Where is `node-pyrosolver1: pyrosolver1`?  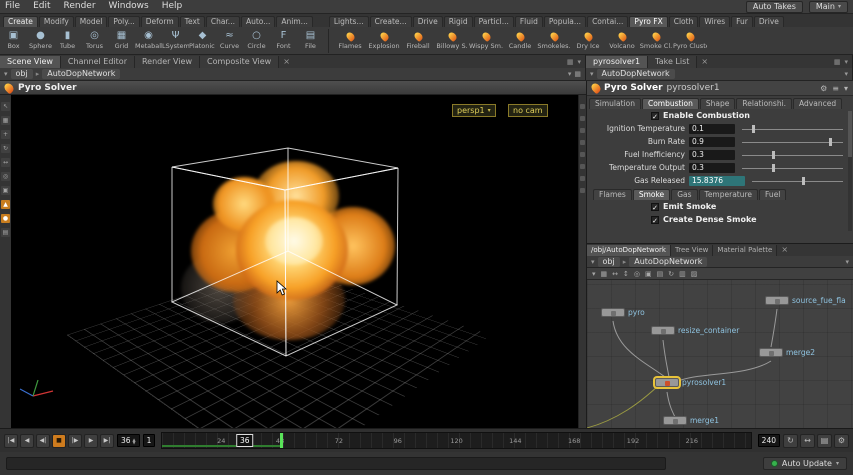
node-pyrosolver1: pyrosolver1 is located at coordinates (690, 382).